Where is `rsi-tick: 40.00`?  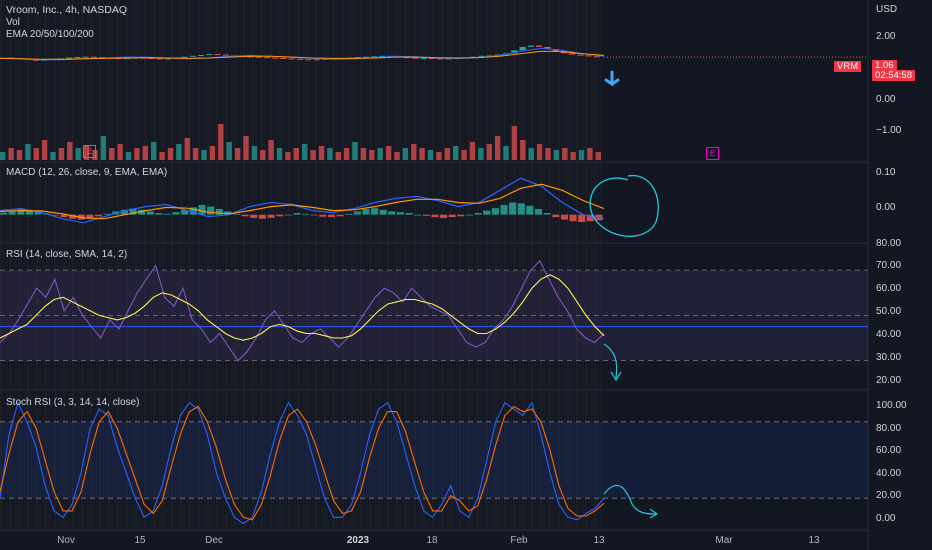
rsi-tick: 40.00 is located at coordinates (889, 334).